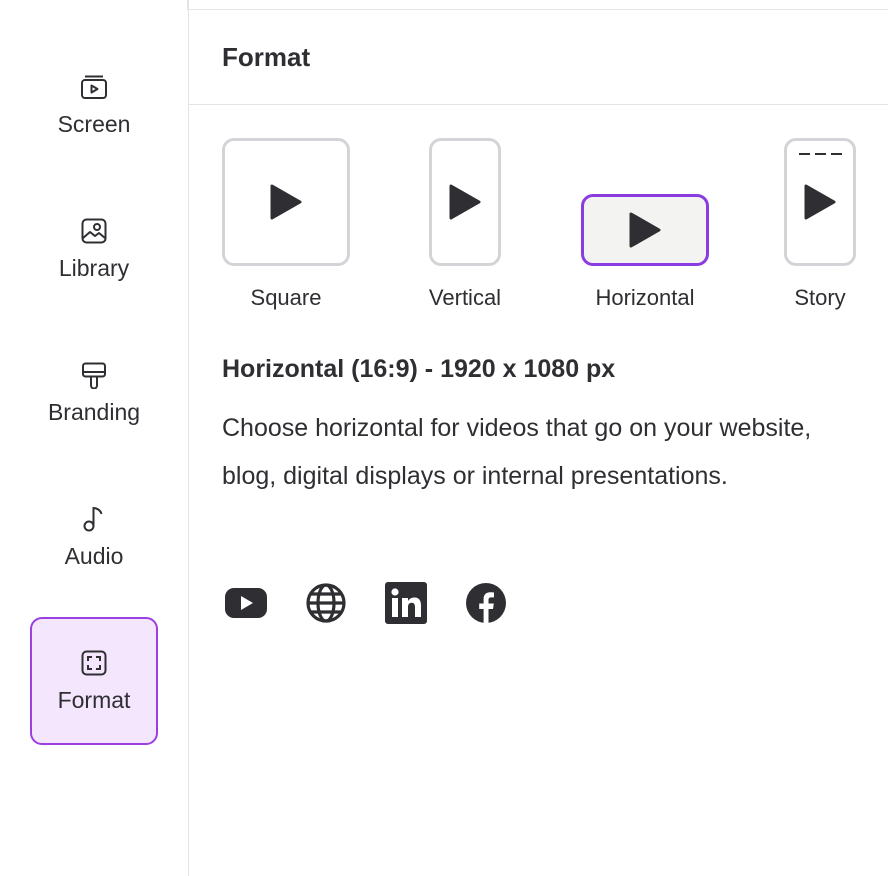 Image resolution: width=888 pixels, height=876 pixels. Describe the element at coordinates (94, 699) in the screenshot. I see `sidebar-item-label: Format` at that location.